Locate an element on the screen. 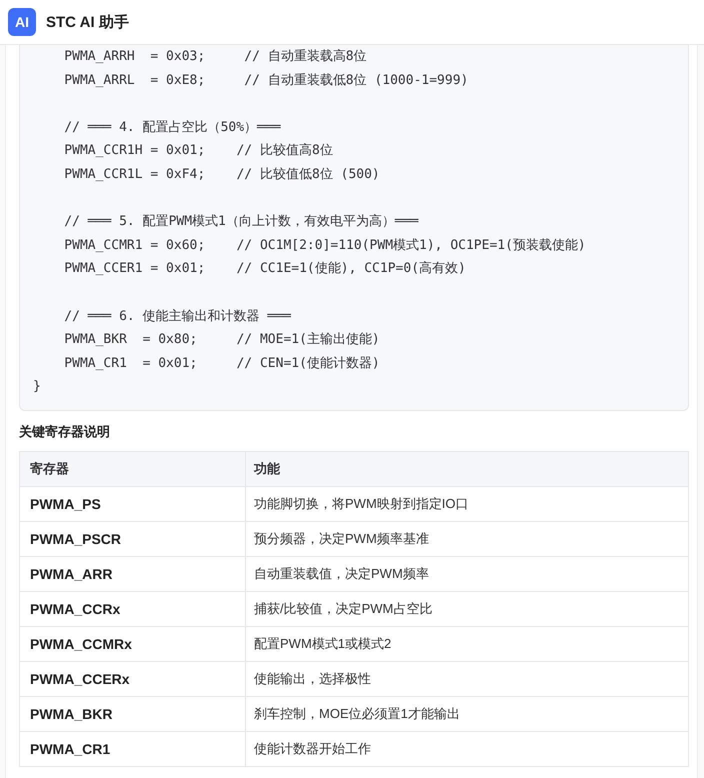 The height and width of the screenshot is (778, 704). table-cell: 捕获/比较值，决定PWM占空比 is located at coordinates (467, 608).